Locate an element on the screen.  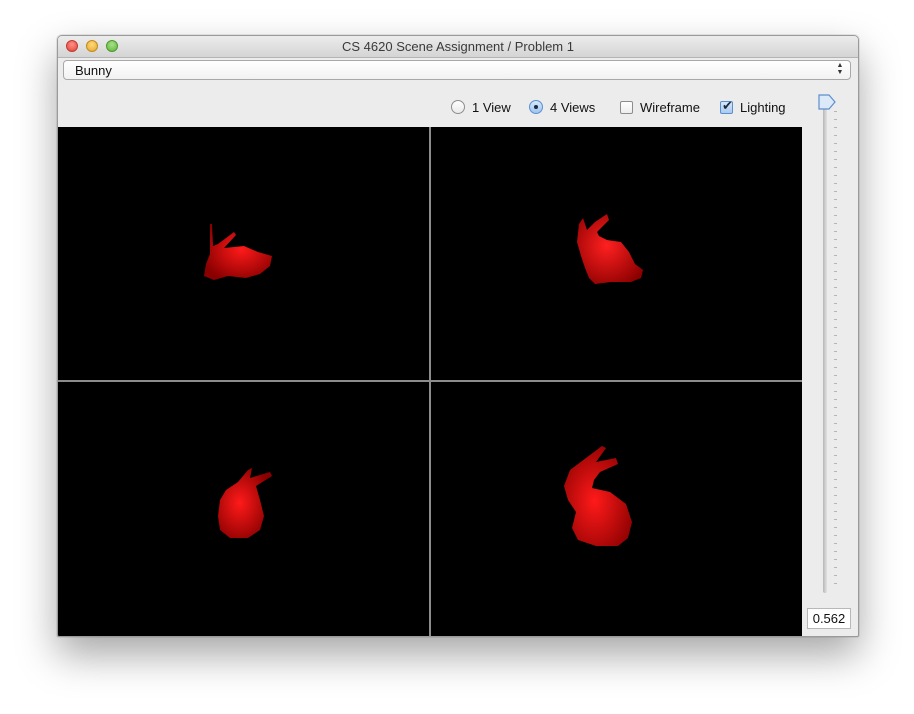
one-view-label: 1 View is located at coordinates (491, 107).